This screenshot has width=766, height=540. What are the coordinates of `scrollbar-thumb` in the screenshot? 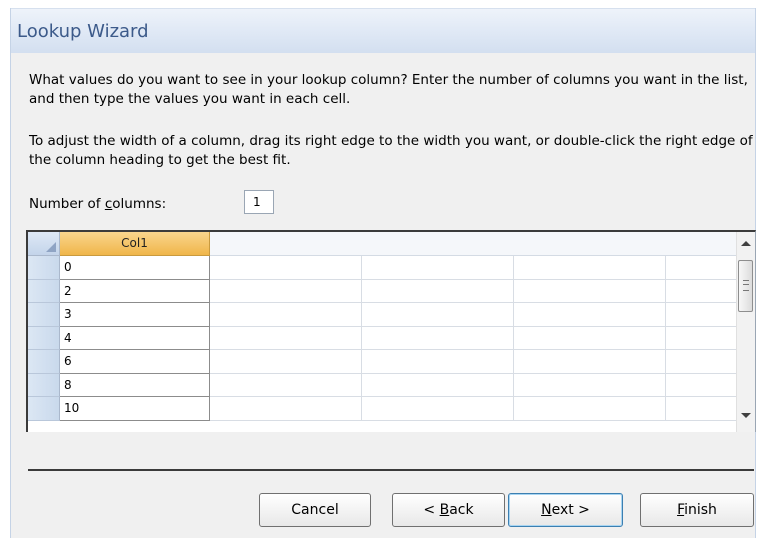 It's located at (745, 286).